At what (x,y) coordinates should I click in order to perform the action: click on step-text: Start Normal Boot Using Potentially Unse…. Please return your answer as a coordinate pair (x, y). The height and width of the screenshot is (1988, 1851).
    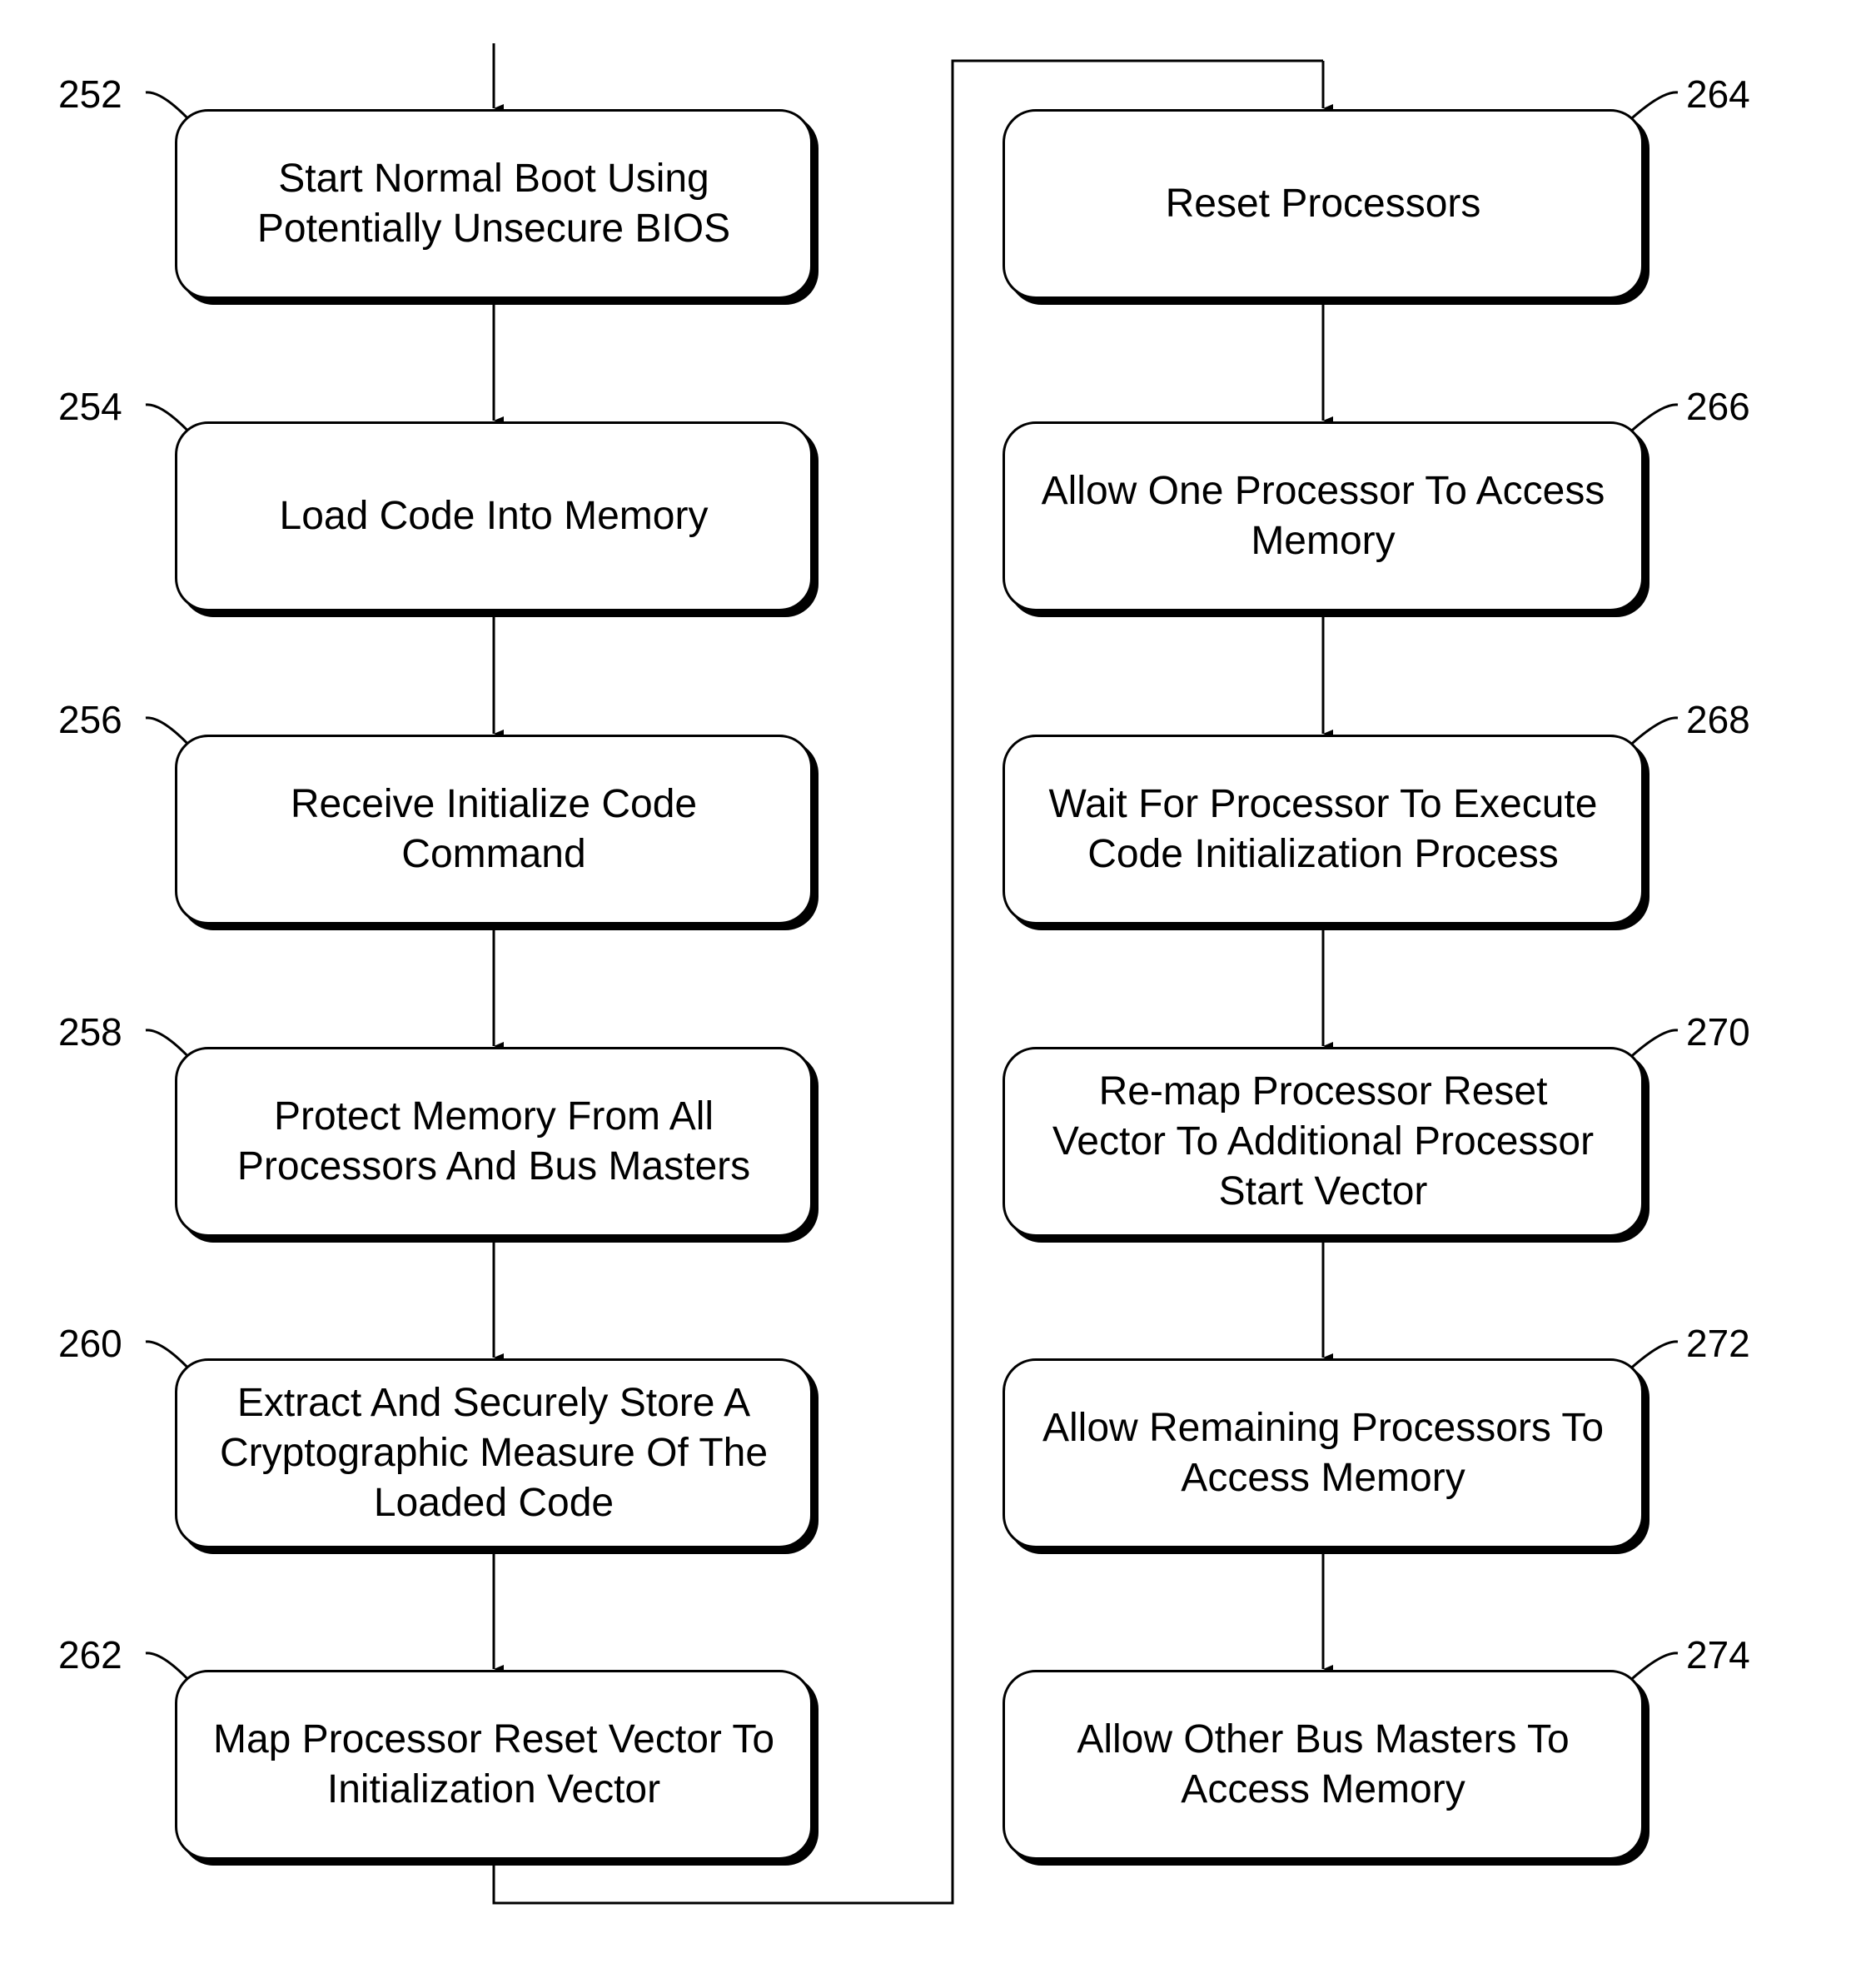
    Looking at the image, I should click on (493, 204).